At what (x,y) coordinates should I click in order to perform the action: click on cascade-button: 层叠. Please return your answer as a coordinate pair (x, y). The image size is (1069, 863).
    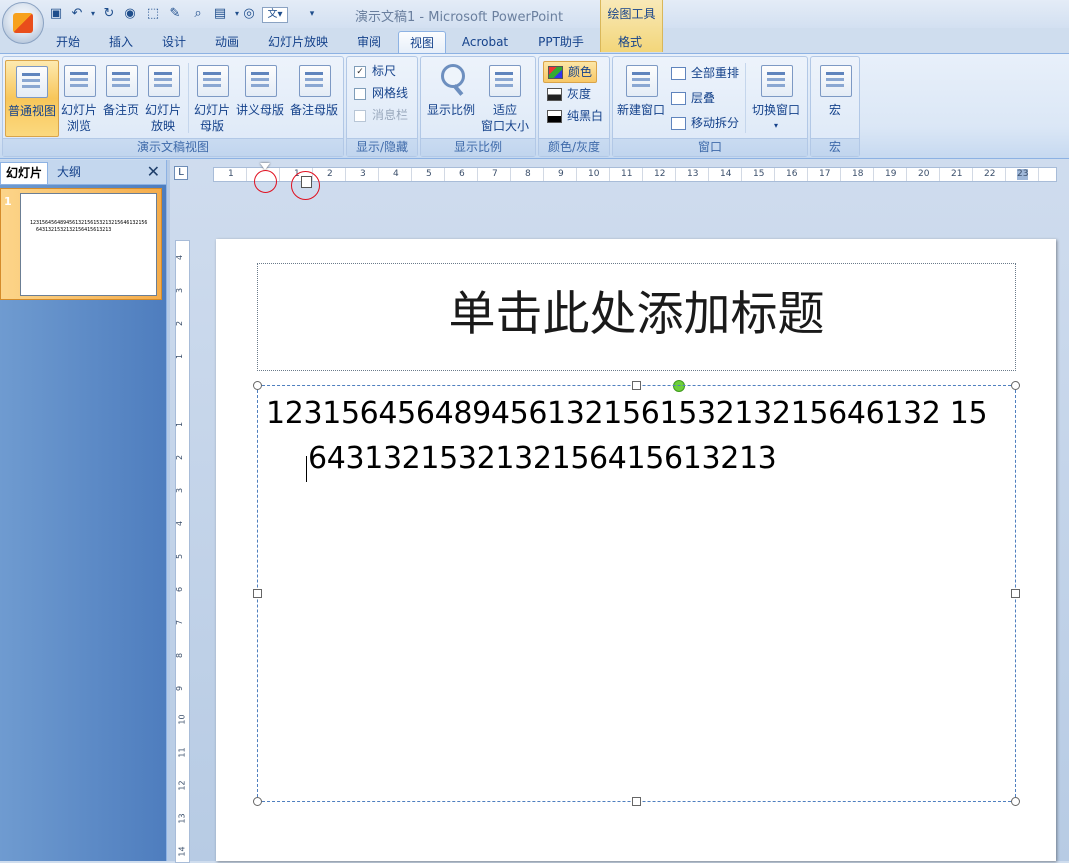
    Looking at the image, I should click on (693, 98).